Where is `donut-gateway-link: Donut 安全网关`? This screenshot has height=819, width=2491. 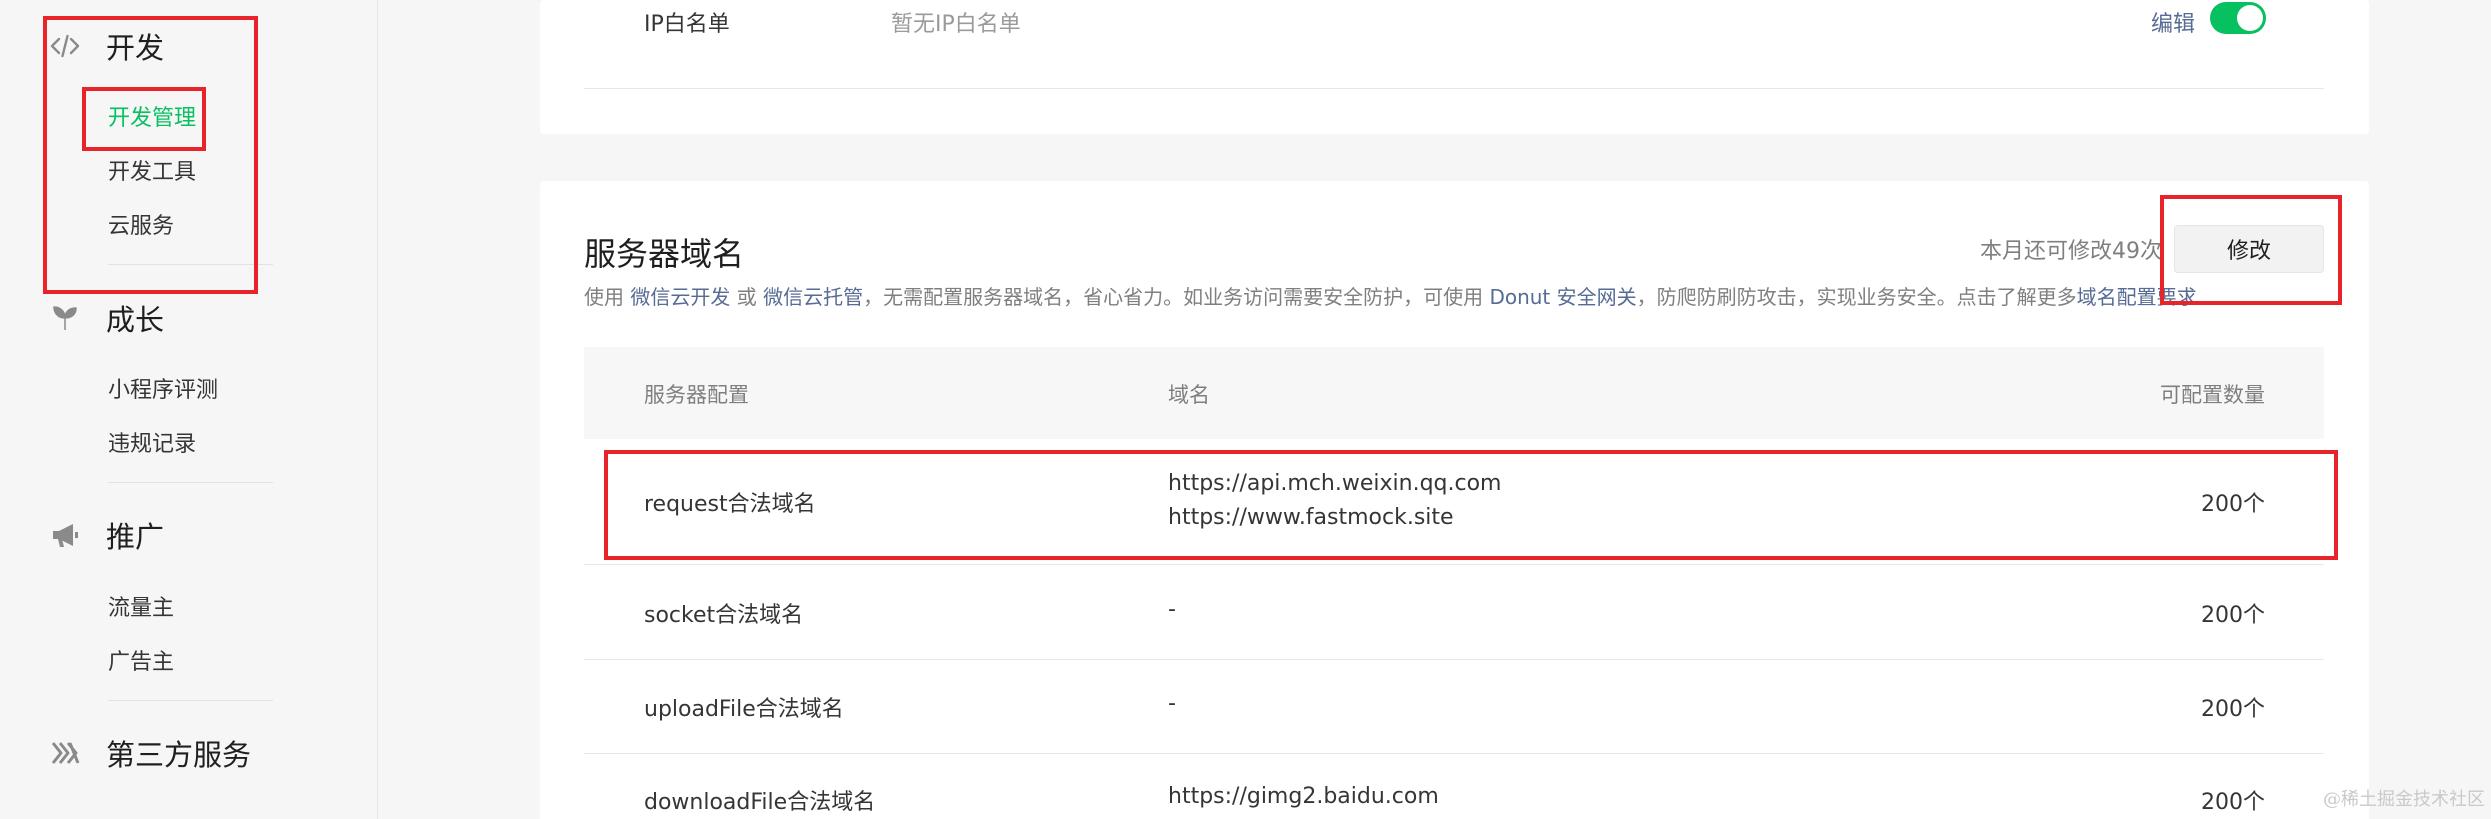
donut-gateway-link: Donut 安全网关 is located at coordinates (1562, 297).